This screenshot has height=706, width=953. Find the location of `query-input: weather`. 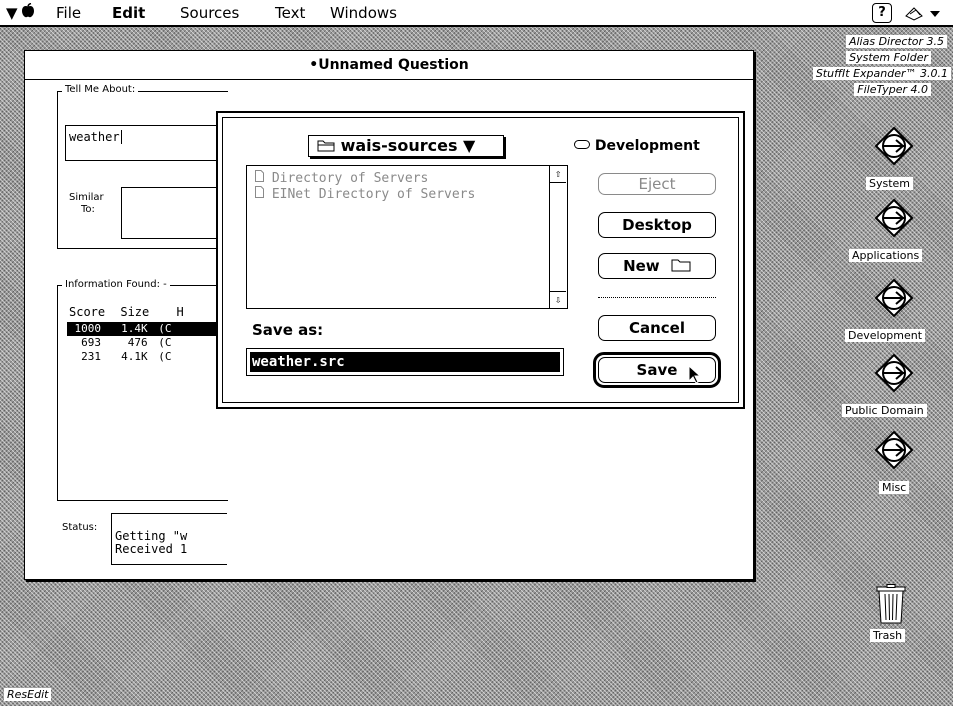

query-input: weather is located at coordinates (146, 143).